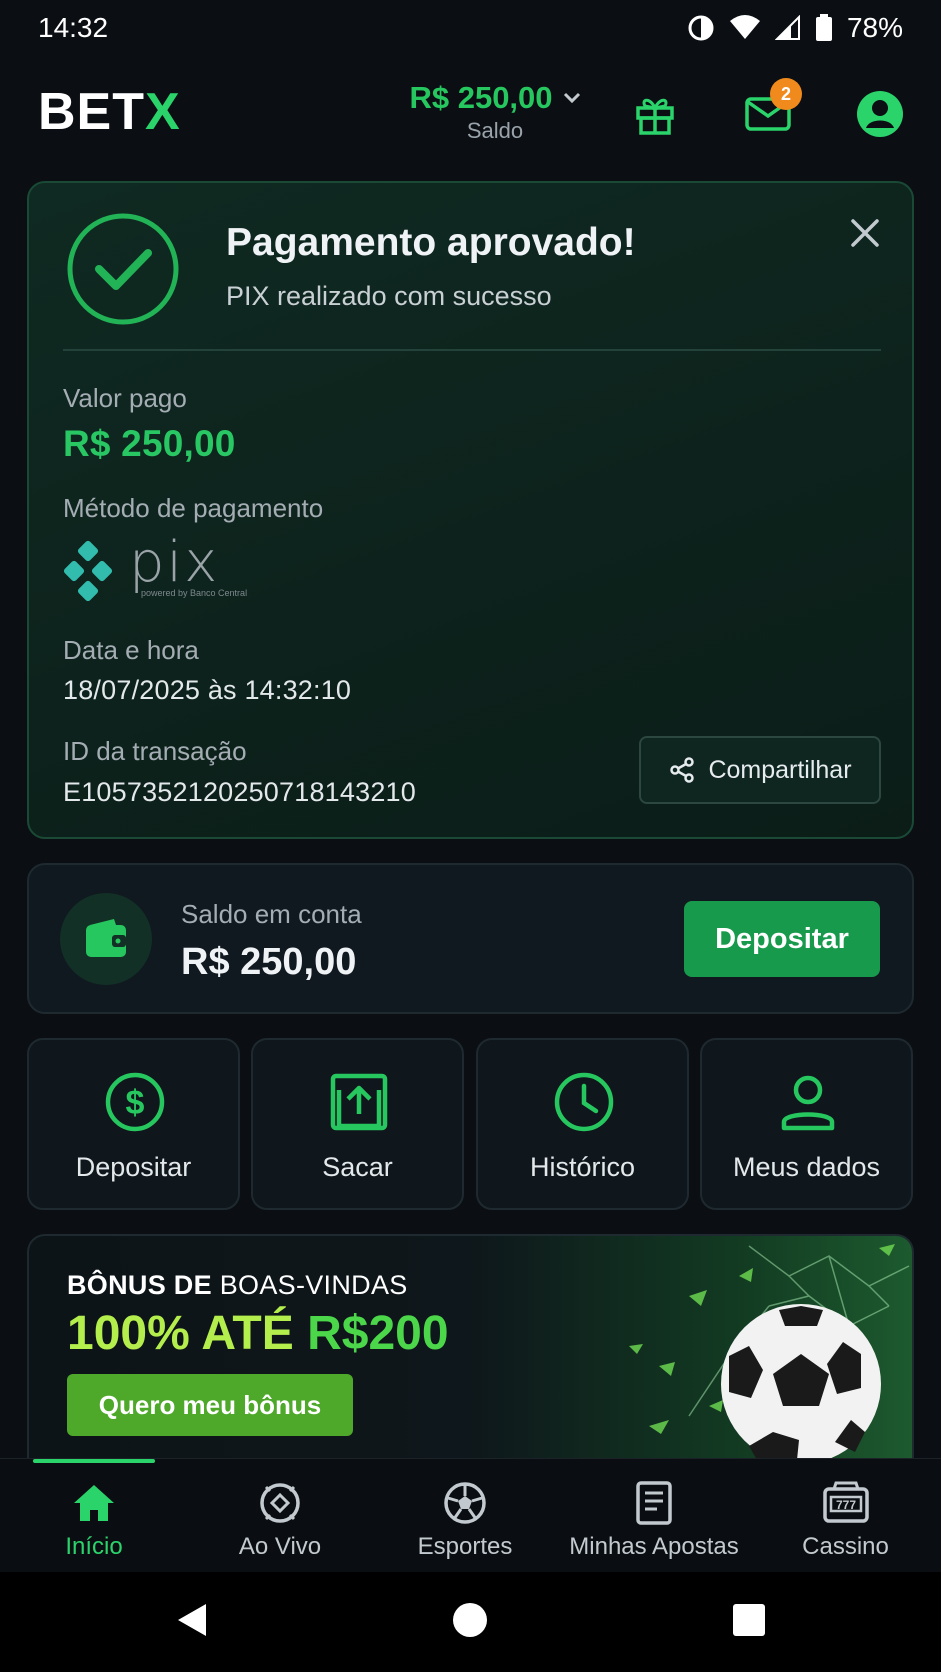 This screenshot has width=941, height=1672. Describe the element at coordinates (582, 1167) in the screenshot. I see `quick-action-label: Histórico` at that location.